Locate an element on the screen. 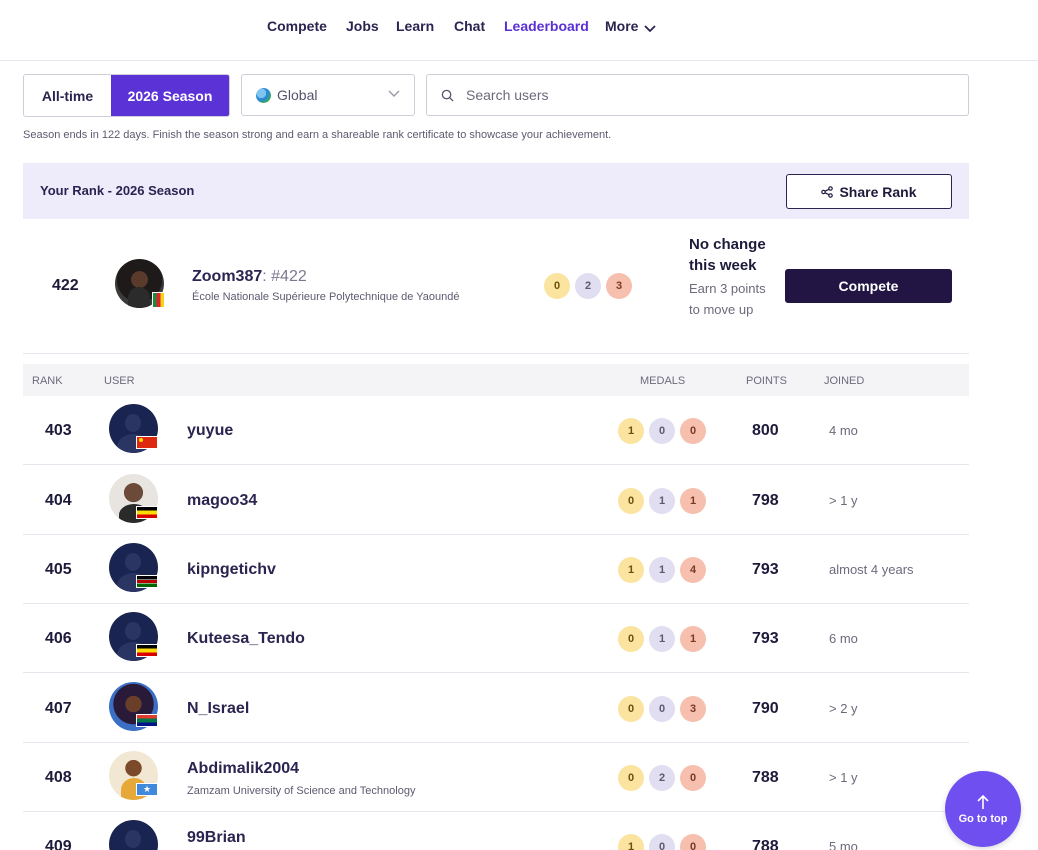  nav-more: More is located at coordinates (631, 26).